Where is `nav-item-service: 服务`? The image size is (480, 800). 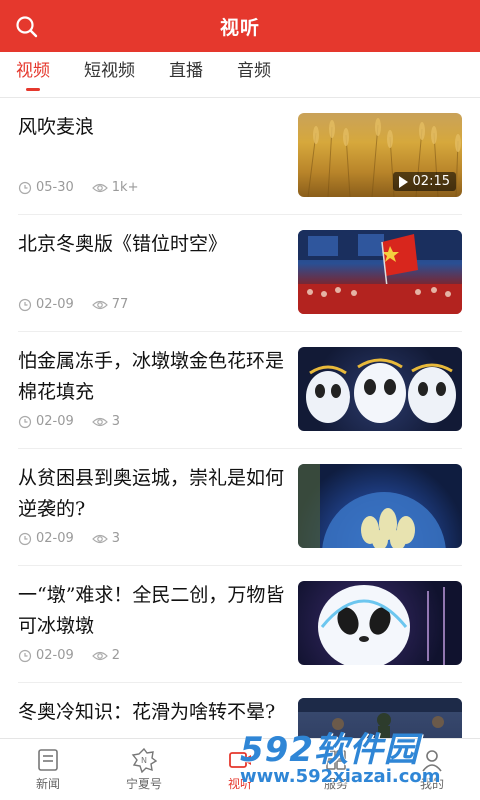 nav-item-service: 服务 is located at coordinates (336, 769).